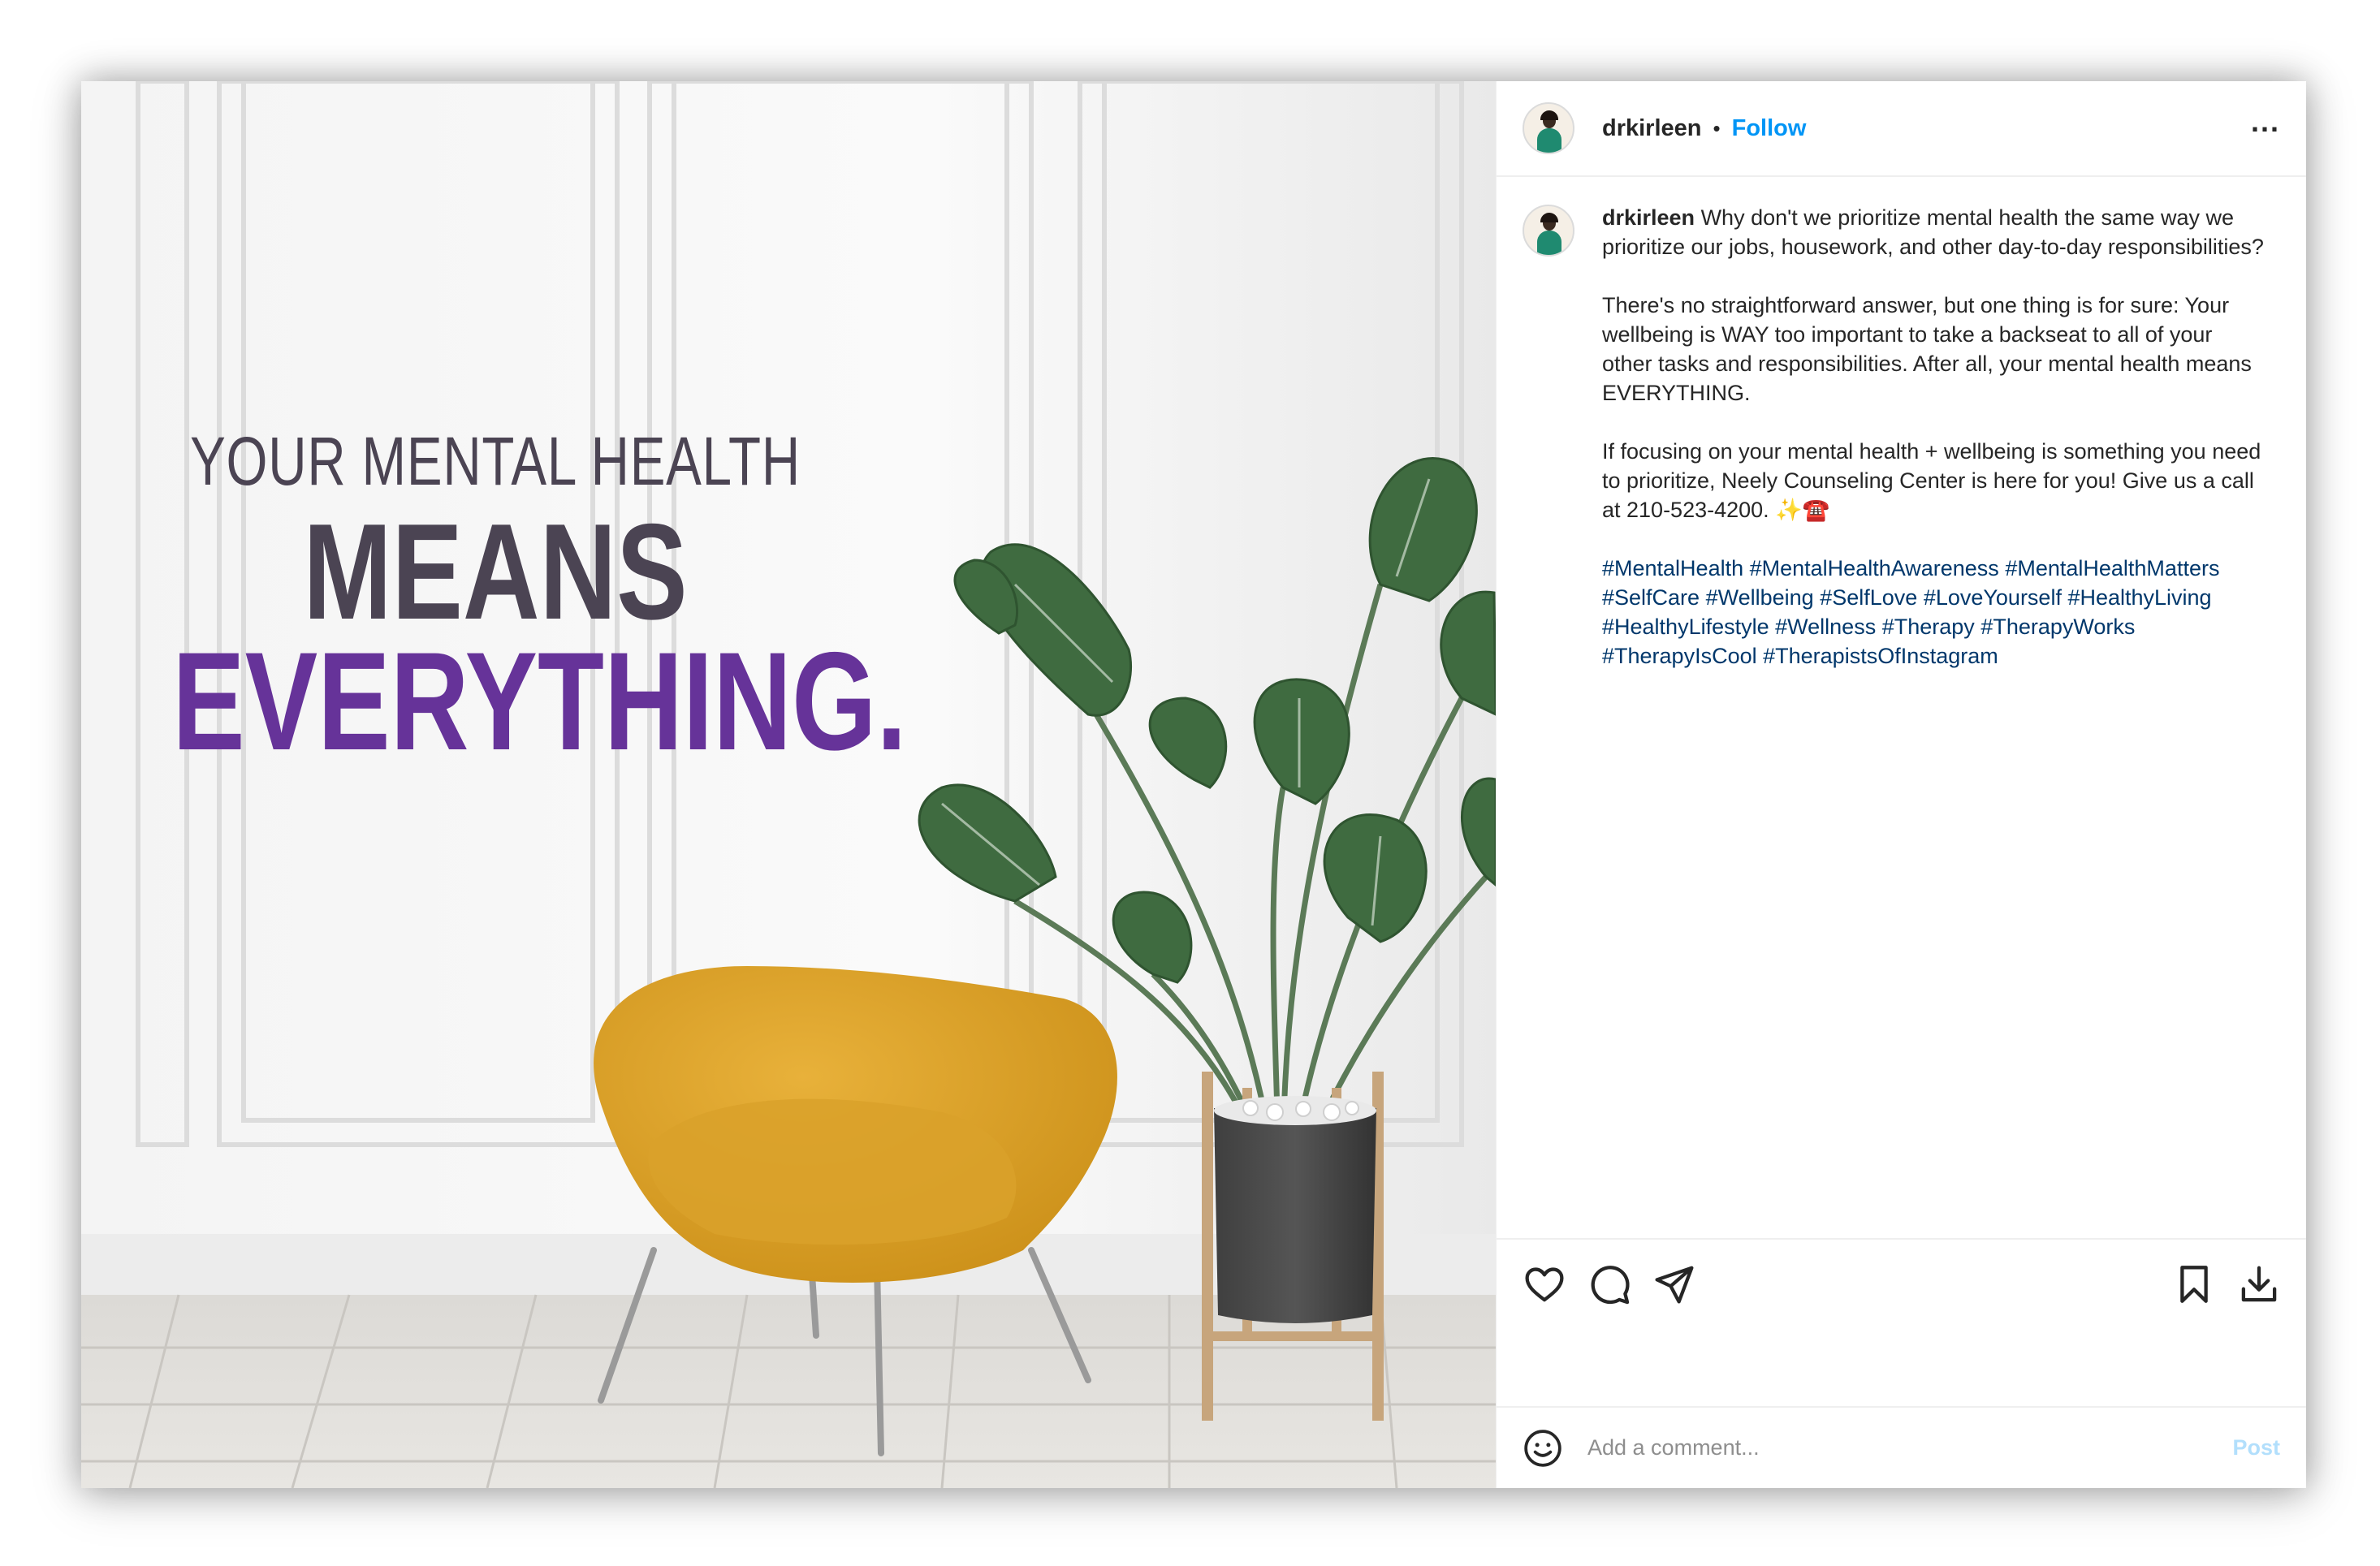  I want to click on heart-icon, so click(1545, 1284).